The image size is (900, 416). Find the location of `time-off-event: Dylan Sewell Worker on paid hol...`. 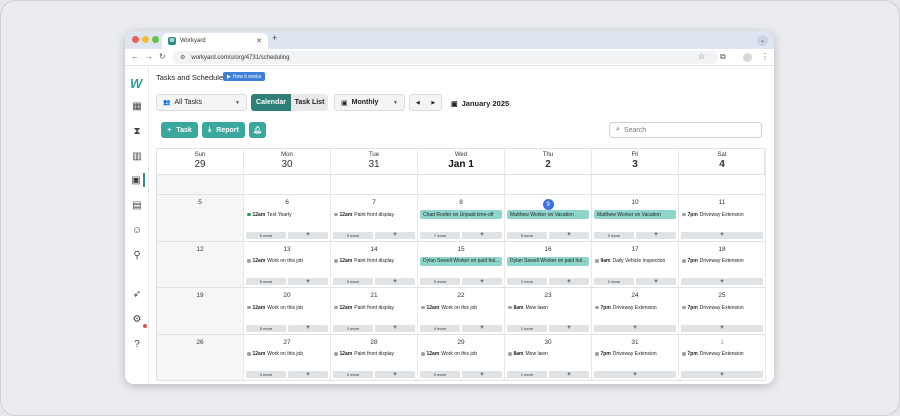

time-off-event: Dylan Sewell Worker on paid hol... is located at coordinates (548, 261).